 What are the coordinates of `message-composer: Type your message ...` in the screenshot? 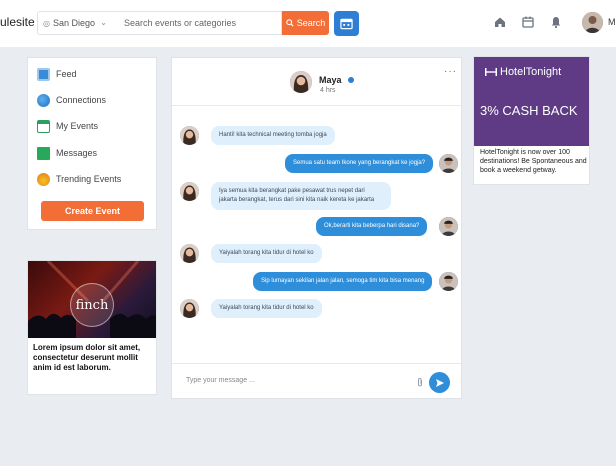 It's located at (317, 381).